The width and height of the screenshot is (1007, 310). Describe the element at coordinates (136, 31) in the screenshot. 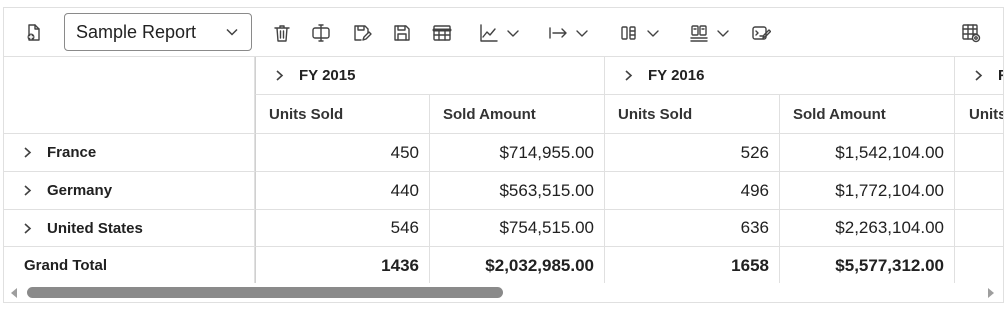

I see `report-select-value: Sample Report` at that location.